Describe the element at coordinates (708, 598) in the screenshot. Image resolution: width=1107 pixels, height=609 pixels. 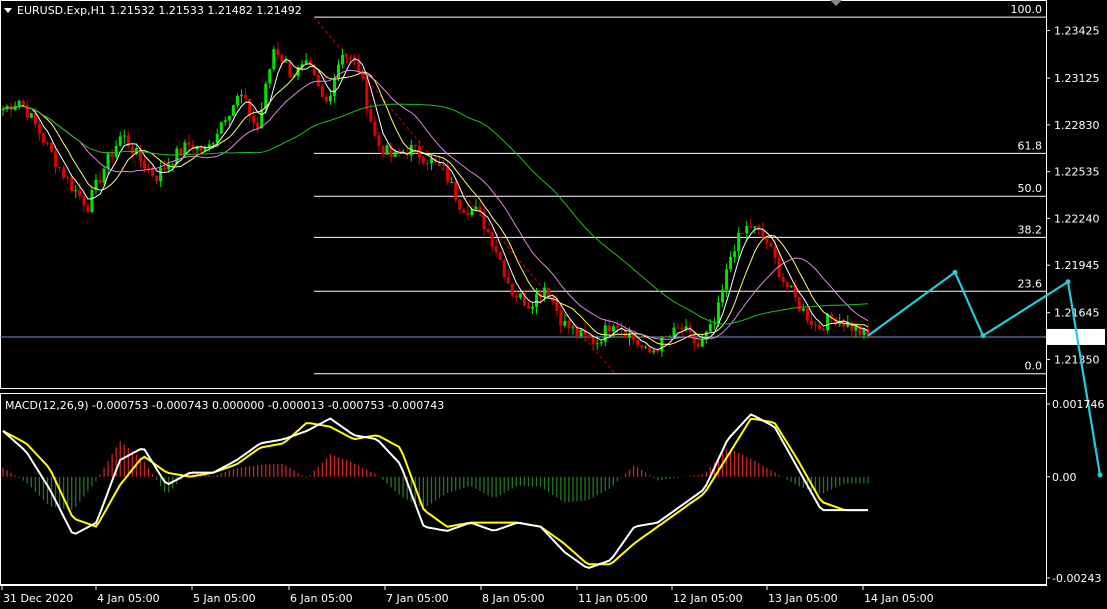
I see `time-axis-label: 12 Jan 05:00` at that location.